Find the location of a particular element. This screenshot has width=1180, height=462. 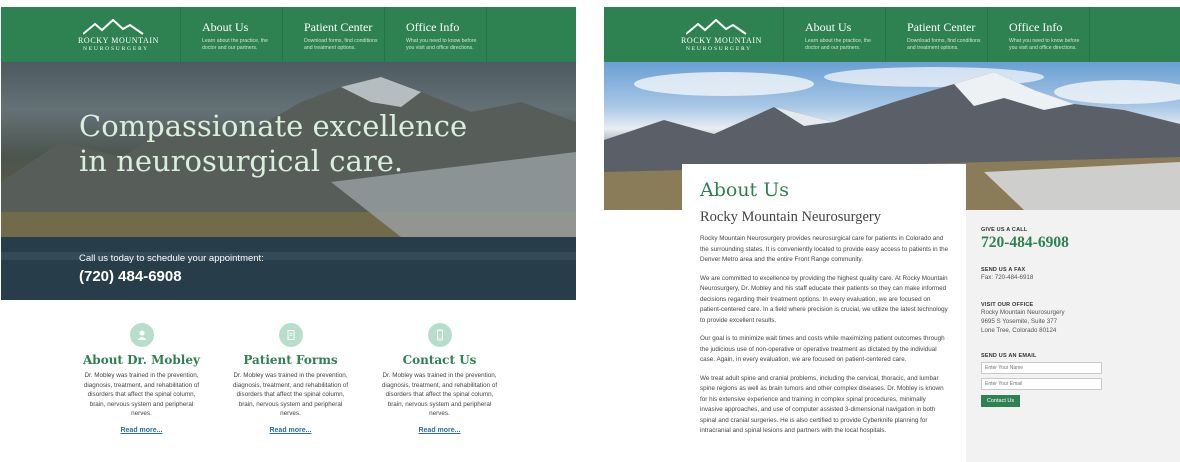

document-icon is located at coordinates (290, 335).